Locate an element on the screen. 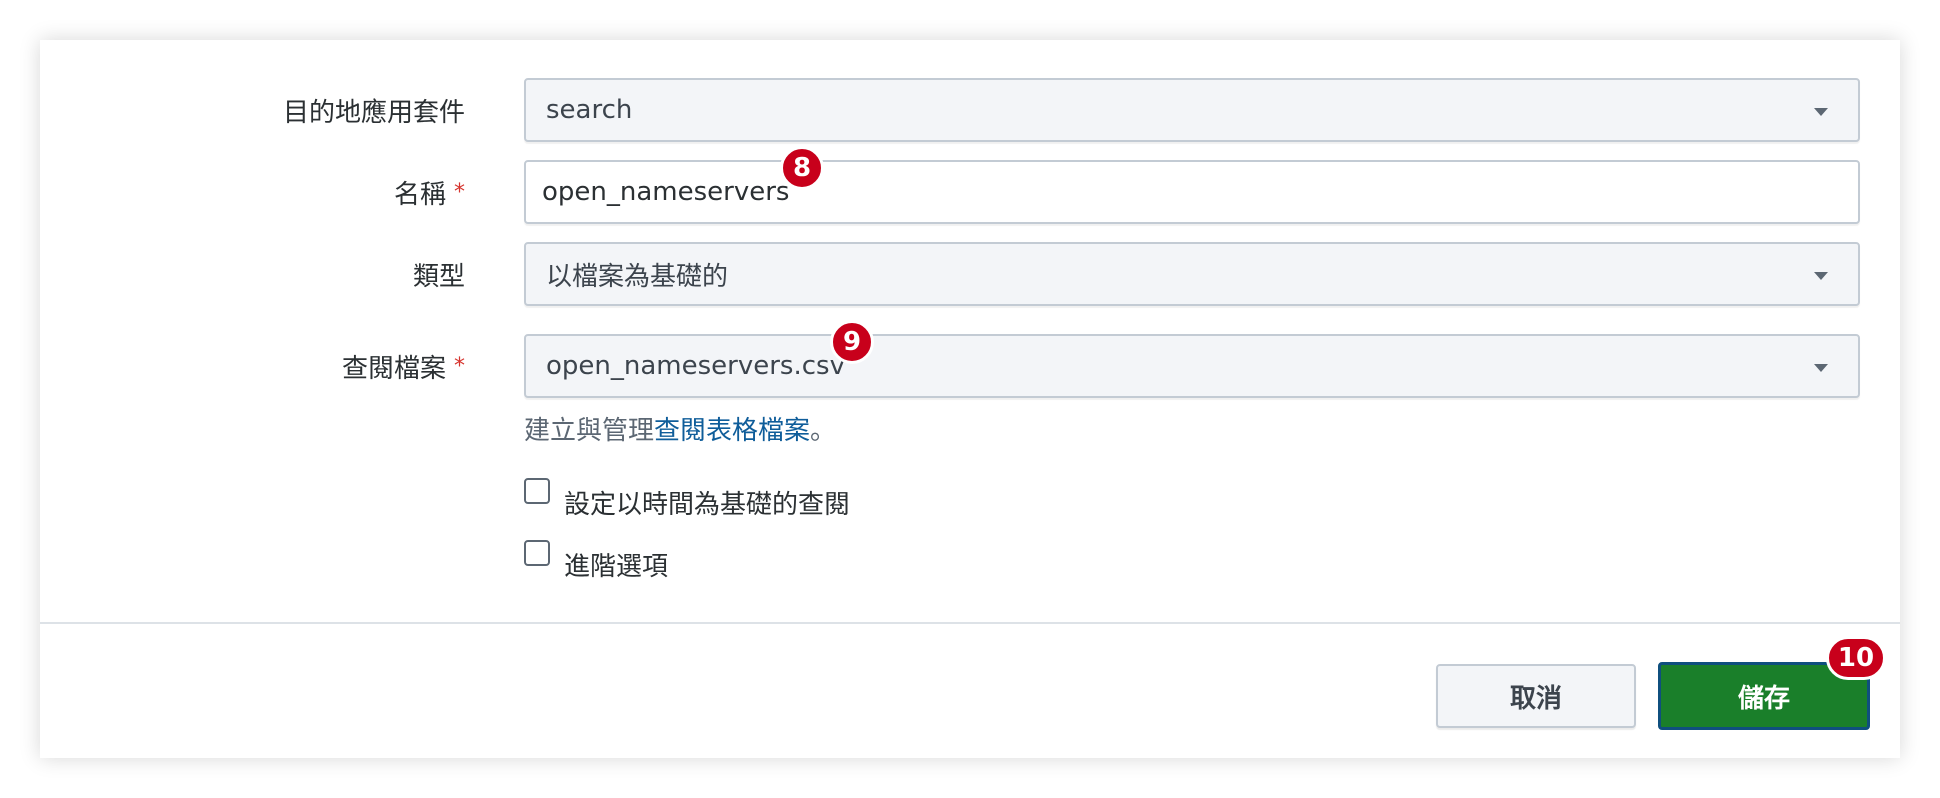 This screenshot has width=1940, height=798. type-label: 類型 is located at coordinates (439, 274).